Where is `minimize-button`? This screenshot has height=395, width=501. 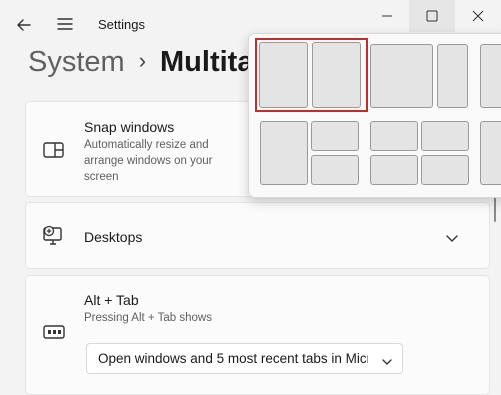 minimize-button is located at coordinates (387, 16).